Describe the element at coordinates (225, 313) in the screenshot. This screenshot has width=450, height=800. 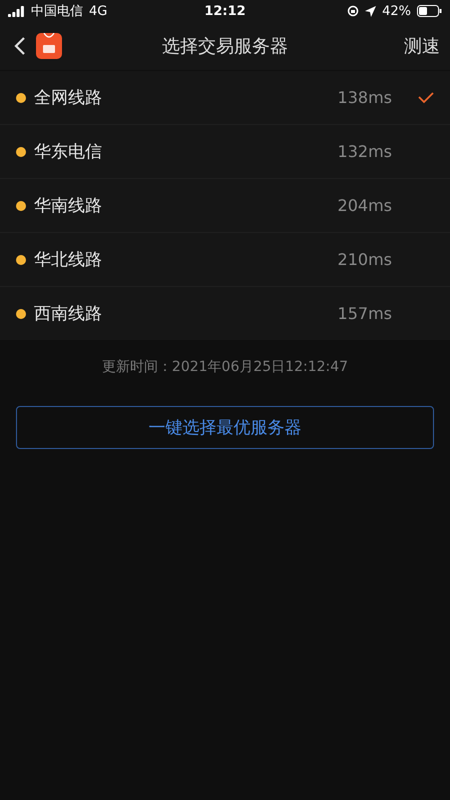
I see `server-row: 西南线路 157ms` at that location.